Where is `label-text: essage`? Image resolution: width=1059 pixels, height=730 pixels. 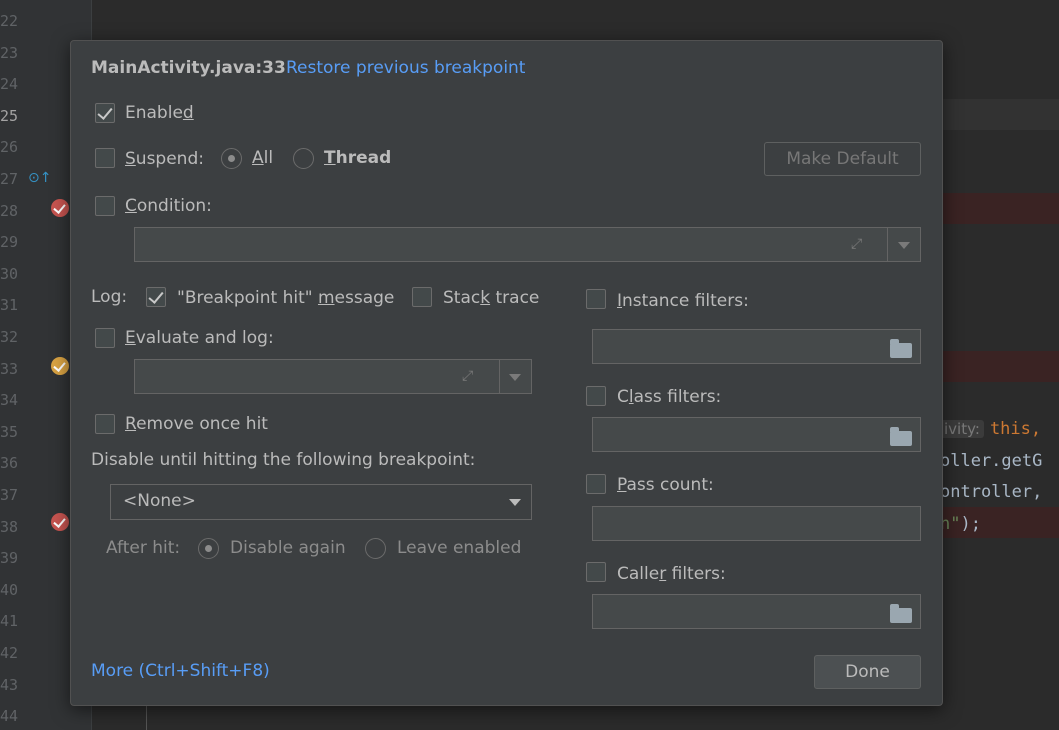
label-text: essage is located at coordinates (364, 298).